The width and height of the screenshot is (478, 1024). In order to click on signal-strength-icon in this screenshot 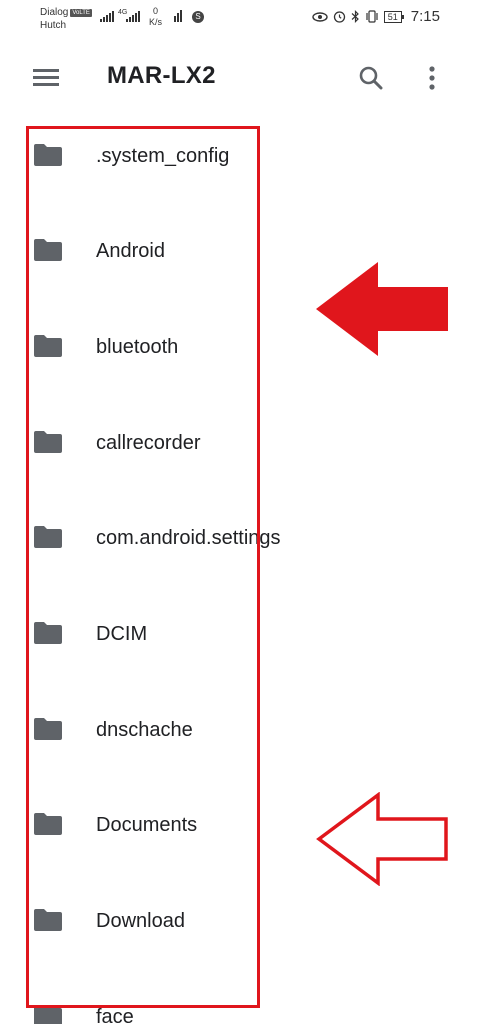, I will do `click(107, 16)`.